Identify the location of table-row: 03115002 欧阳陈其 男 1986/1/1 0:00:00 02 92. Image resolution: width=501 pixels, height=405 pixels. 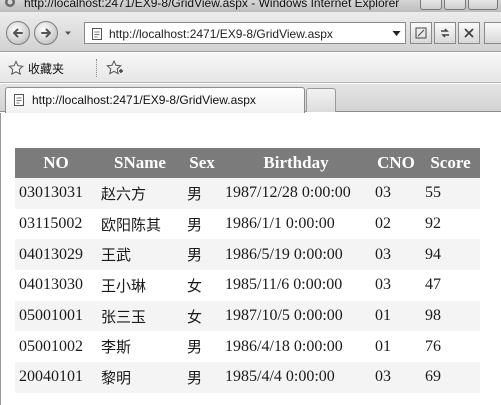
(247, 224).